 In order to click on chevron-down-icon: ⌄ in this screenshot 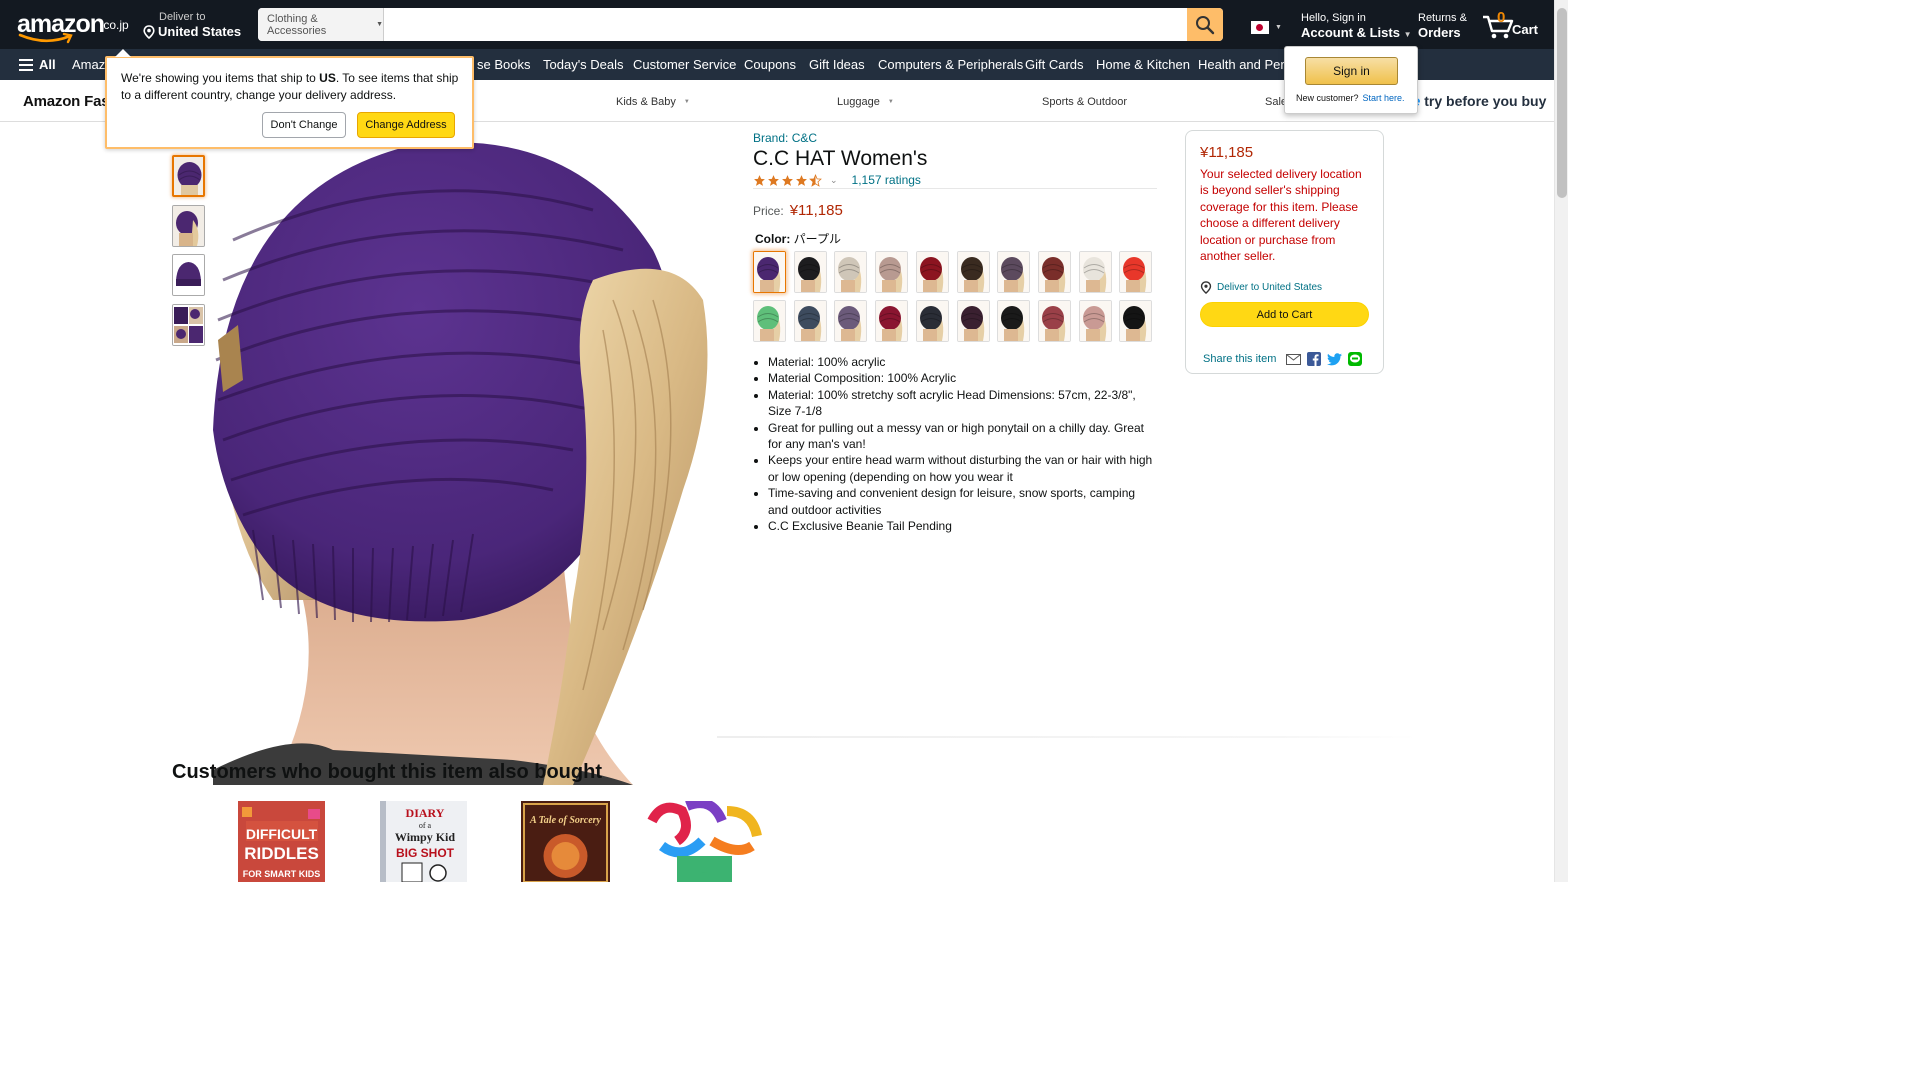, I will do `click(834, 180)`.